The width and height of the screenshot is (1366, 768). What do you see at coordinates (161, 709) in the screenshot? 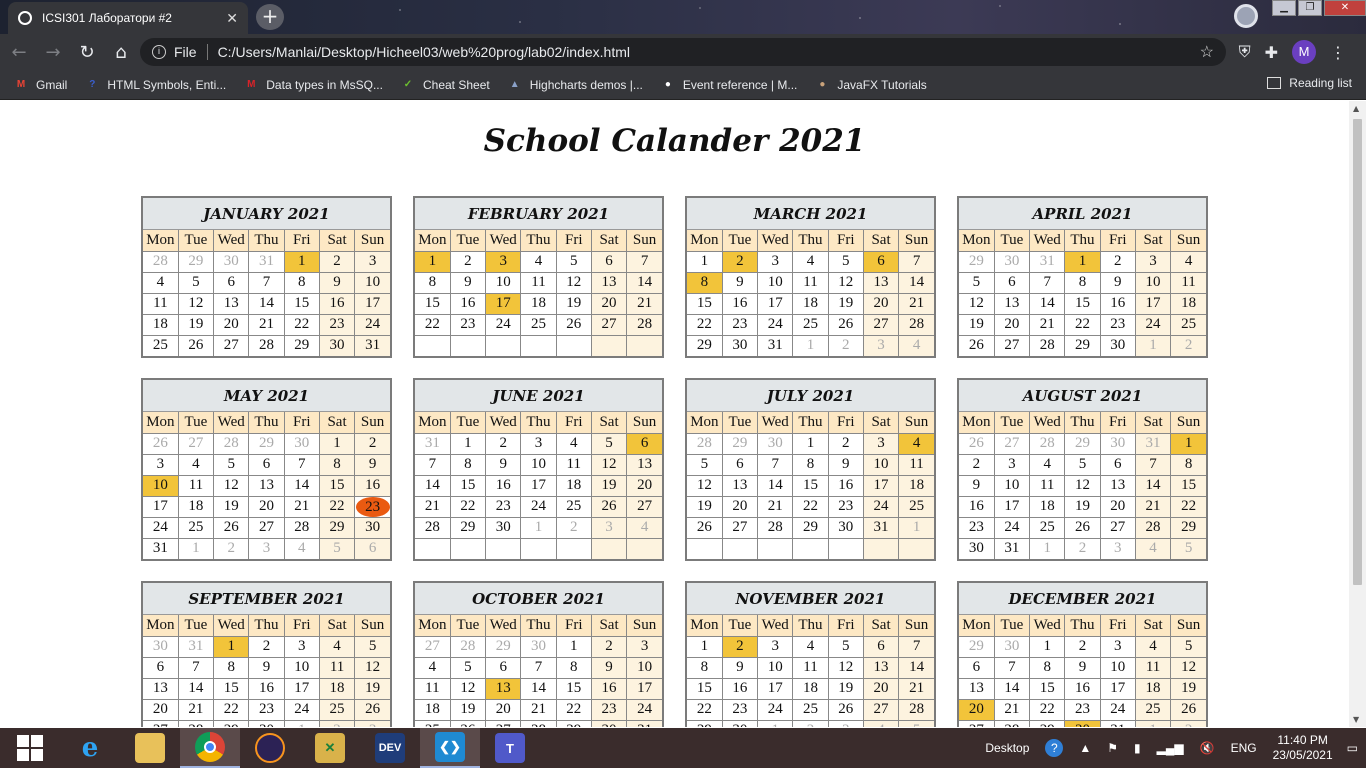
I see `day-cell: 20` at bounding box center [161, 709].